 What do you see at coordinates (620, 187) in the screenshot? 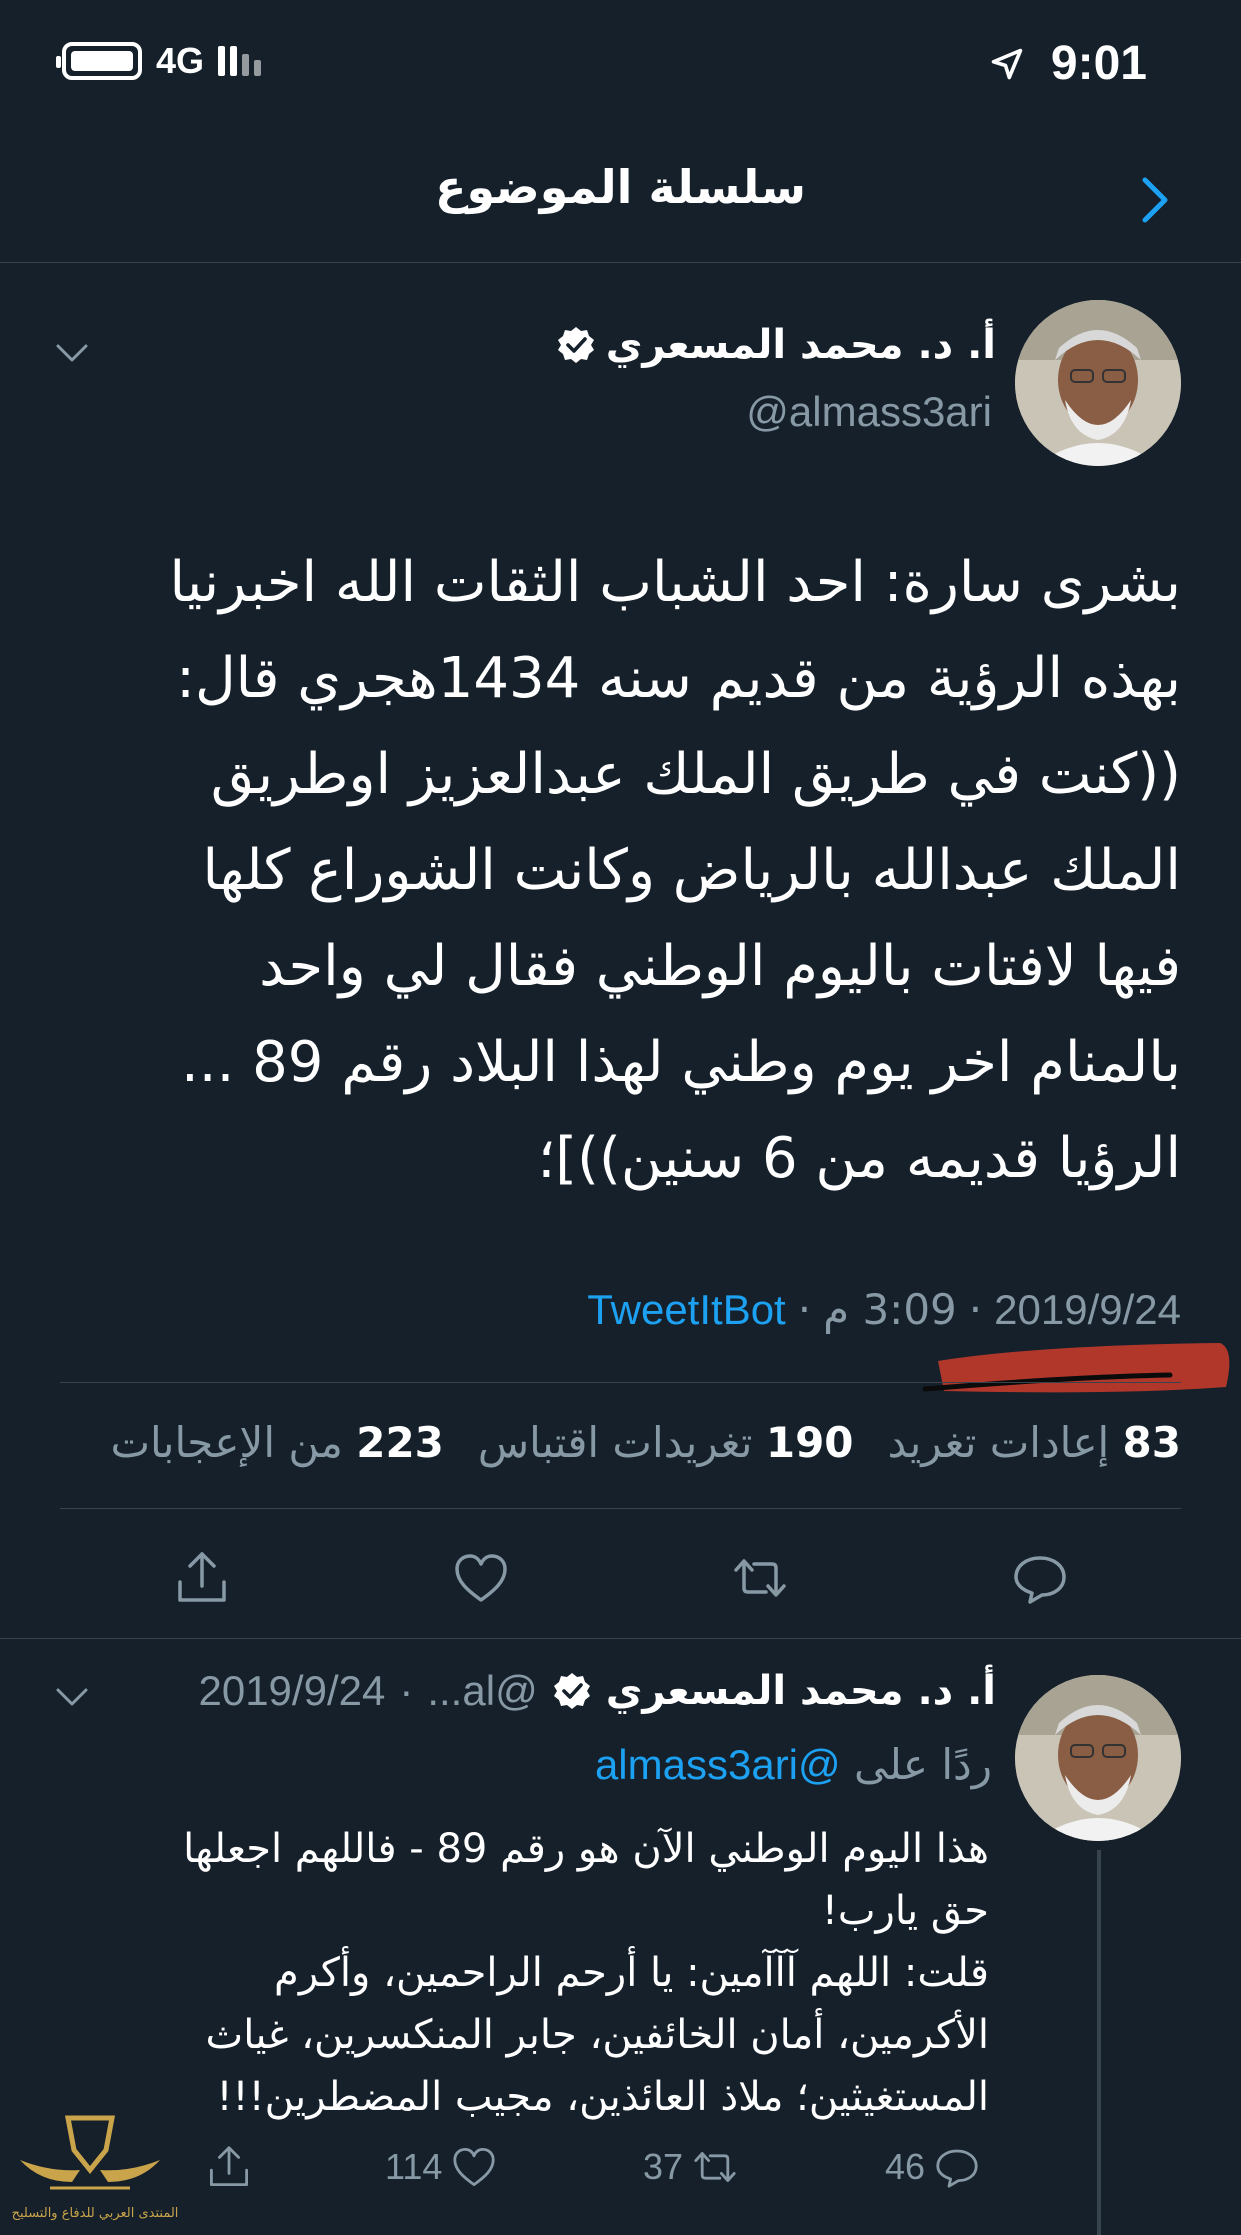
I see `page-title: سلسلة الموضوع` at bounding box center [620, 187].